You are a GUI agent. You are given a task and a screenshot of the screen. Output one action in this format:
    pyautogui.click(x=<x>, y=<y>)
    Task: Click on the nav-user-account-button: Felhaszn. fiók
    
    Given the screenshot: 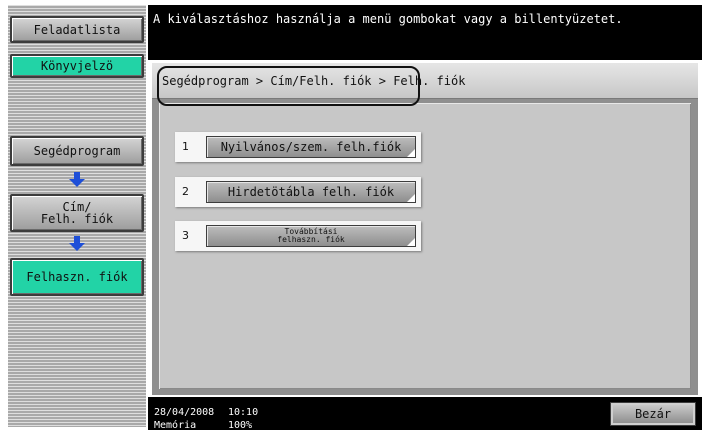 What is the action you would take?
    pyautogui.click(x=77, y=277)
    